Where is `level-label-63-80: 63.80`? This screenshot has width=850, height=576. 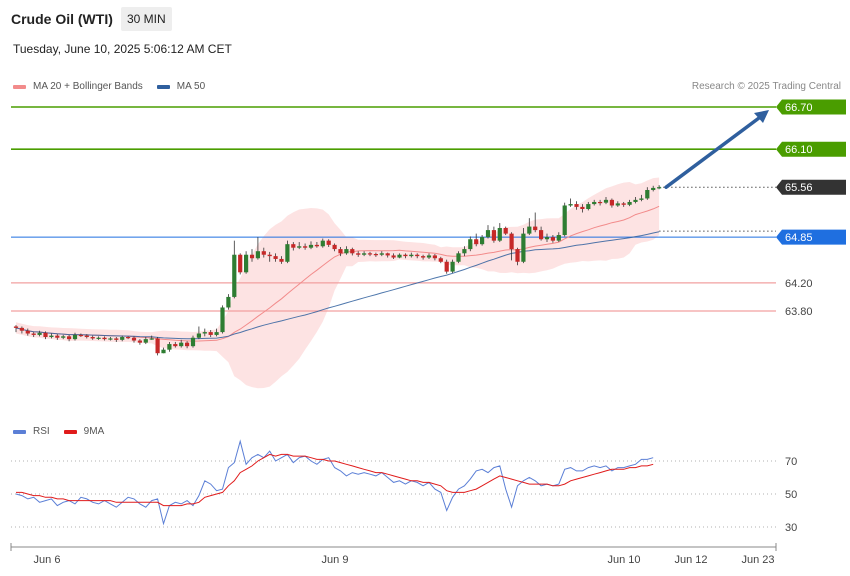 level-label-63-80: 63.80 is located at coordinates (799, 312).